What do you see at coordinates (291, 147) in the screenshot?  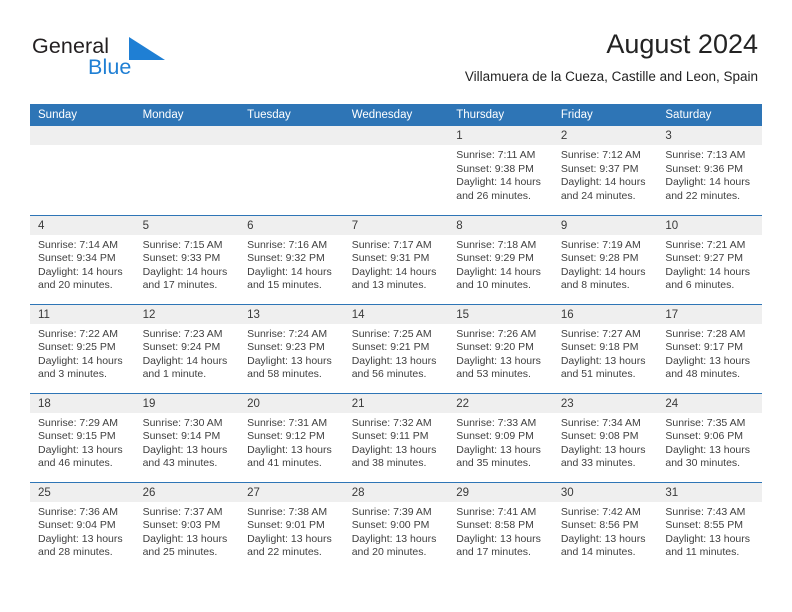 I see `day-details` at bounding box center [291, 147].